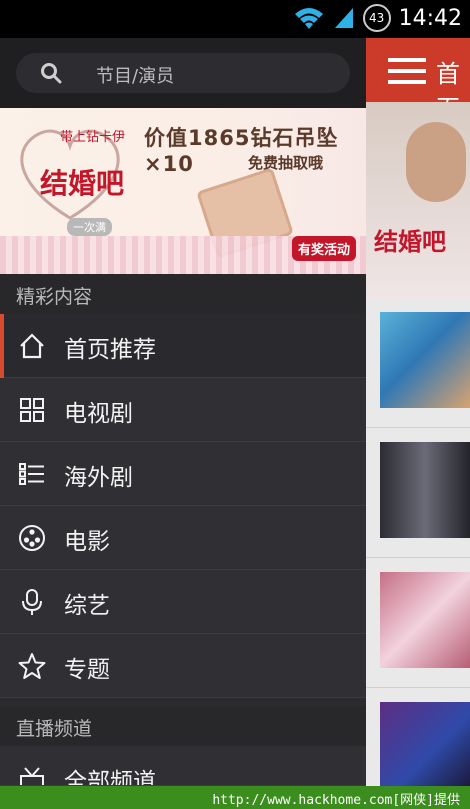  What do you see at coordinates (183, 666) in the screenshot?
I see `menu-item-topics: 专题` at bounding box center [183, 666].